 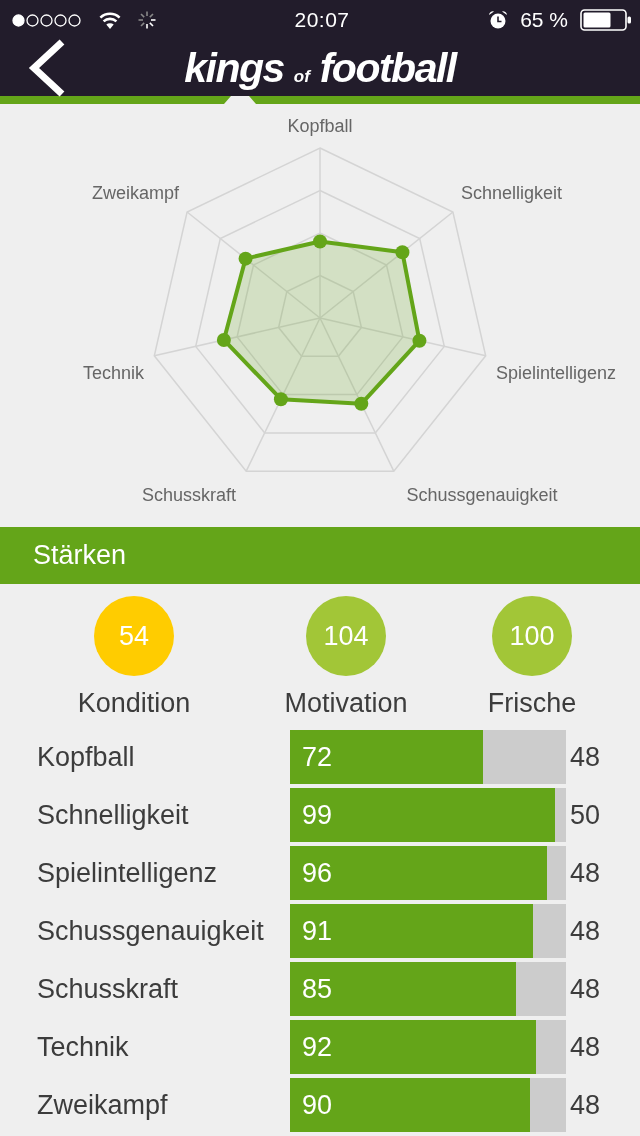 What do you see at coordinates (147, 20) in the screenshot?
I see `loading-spinner-icon` at bounding box center [147, 20].